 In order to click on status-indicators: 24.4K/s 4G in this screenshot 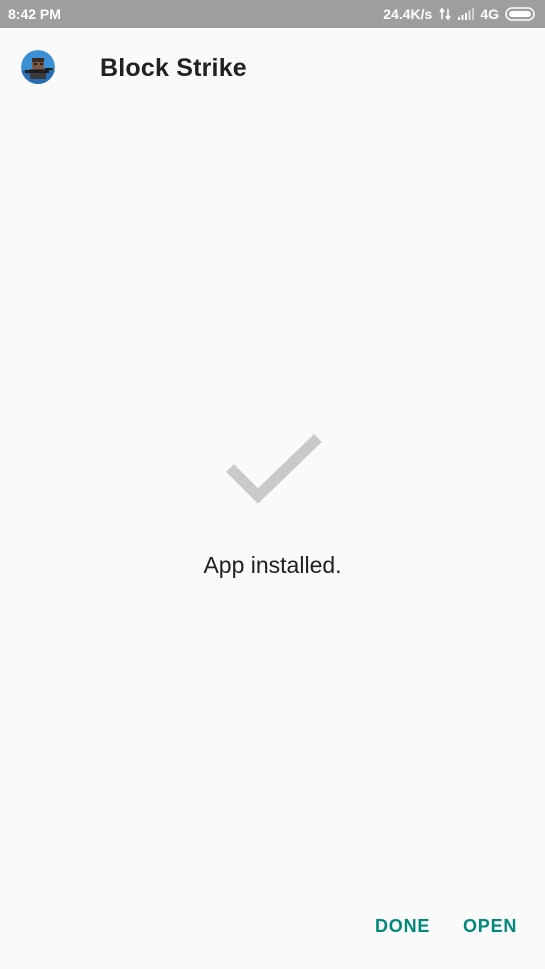, I will do `click(460, 14)`.